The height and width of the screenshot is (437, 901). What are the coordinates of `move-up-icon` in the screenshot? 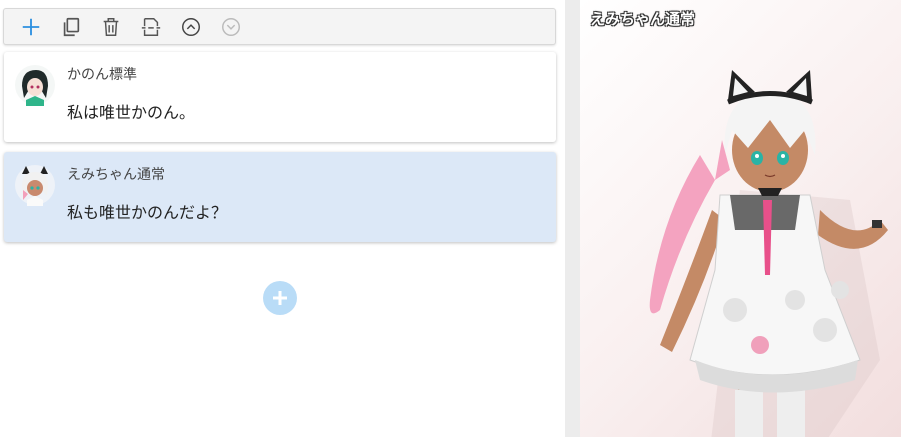 It's located at (191, 27).